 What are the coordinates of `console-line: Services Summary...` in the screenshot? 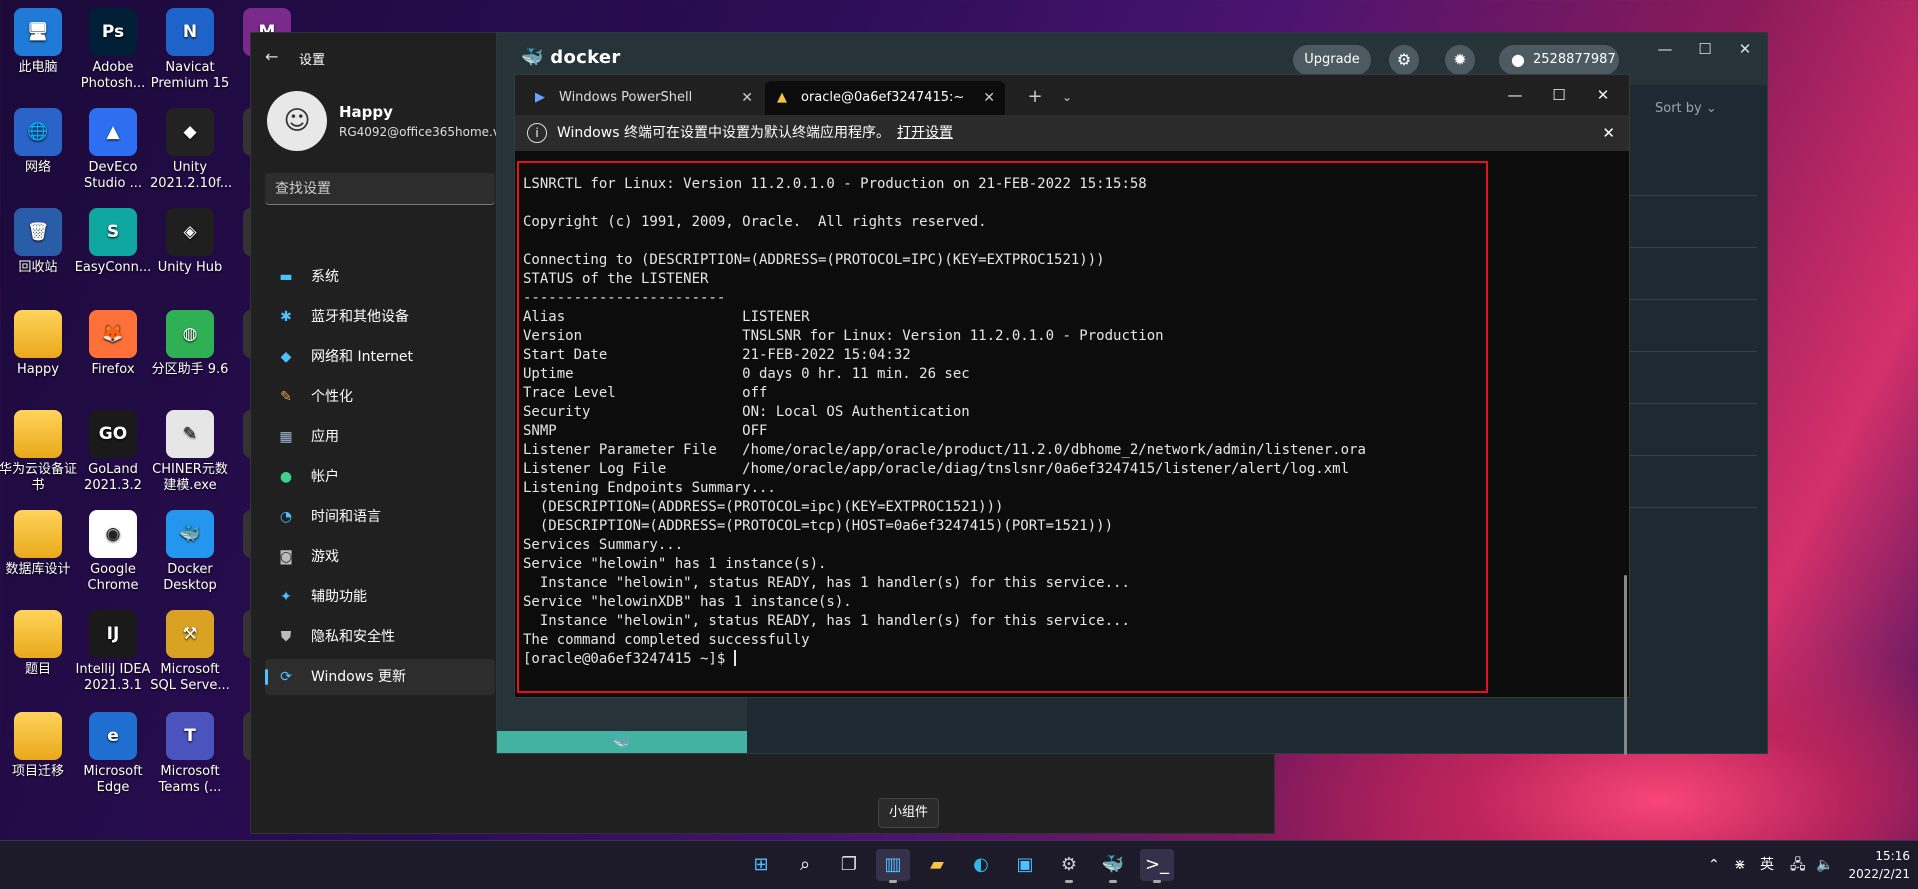 It's located at (603, 545).